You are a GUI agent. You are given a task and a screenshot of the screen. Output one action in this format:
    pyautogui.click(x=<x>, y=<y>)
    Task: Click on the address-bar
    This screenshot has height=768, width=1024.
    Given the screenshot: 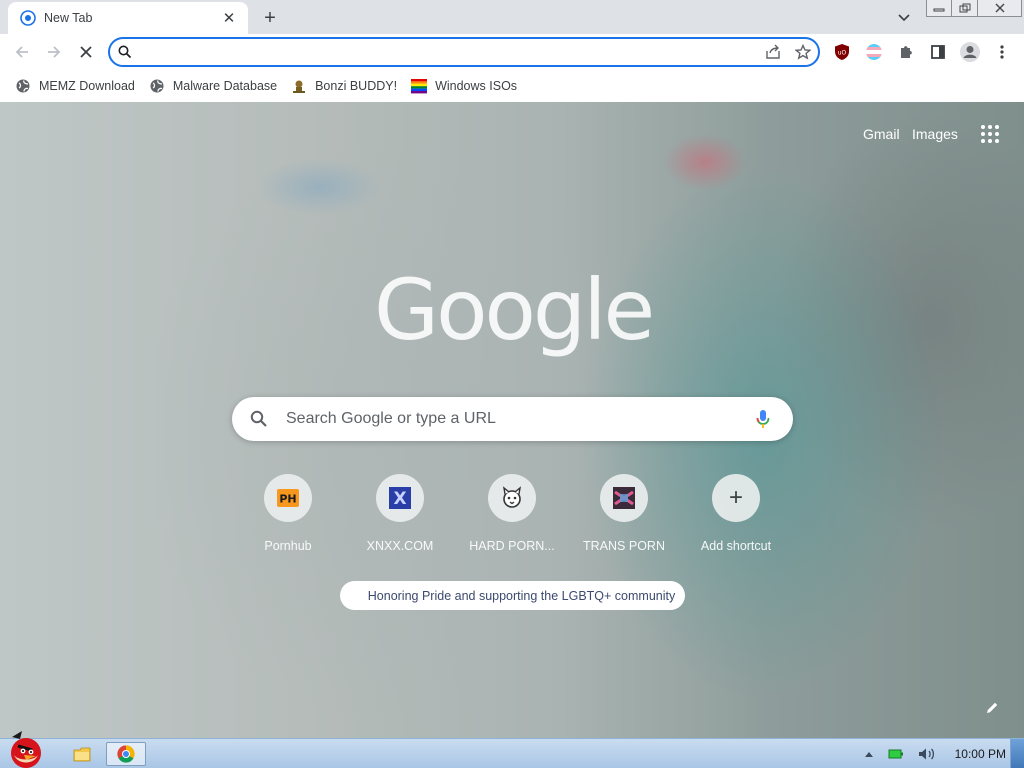 What is the action you would take?
    pyautogui.click(x=464, y=52)
    